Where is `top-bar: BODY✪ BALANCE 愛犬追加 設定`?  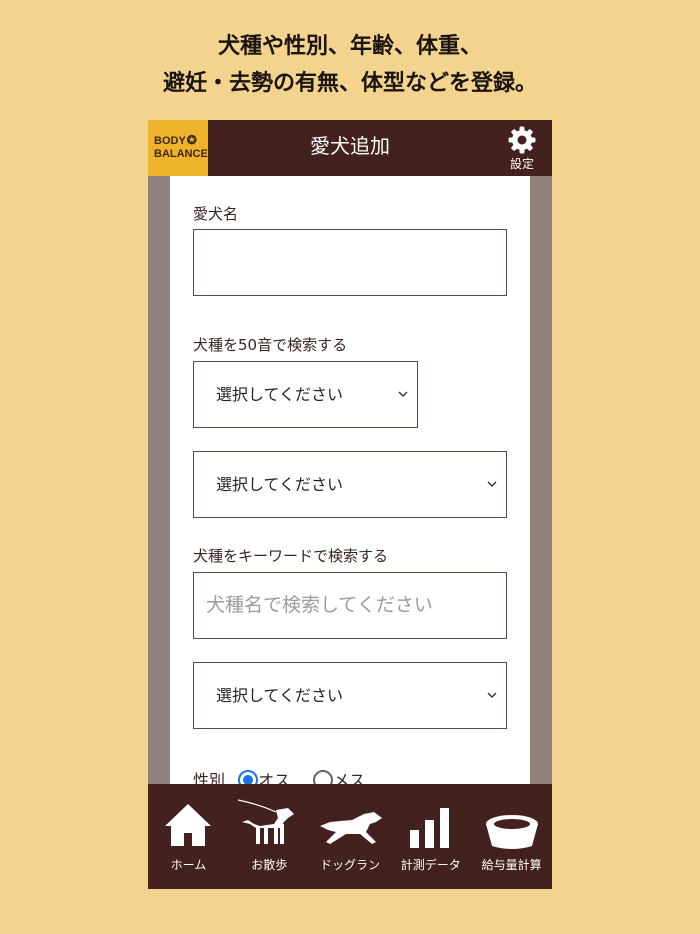
top-bar: BODY✪ BALANCE 愛犬追加 設定 is located at coordinates (350, 148).